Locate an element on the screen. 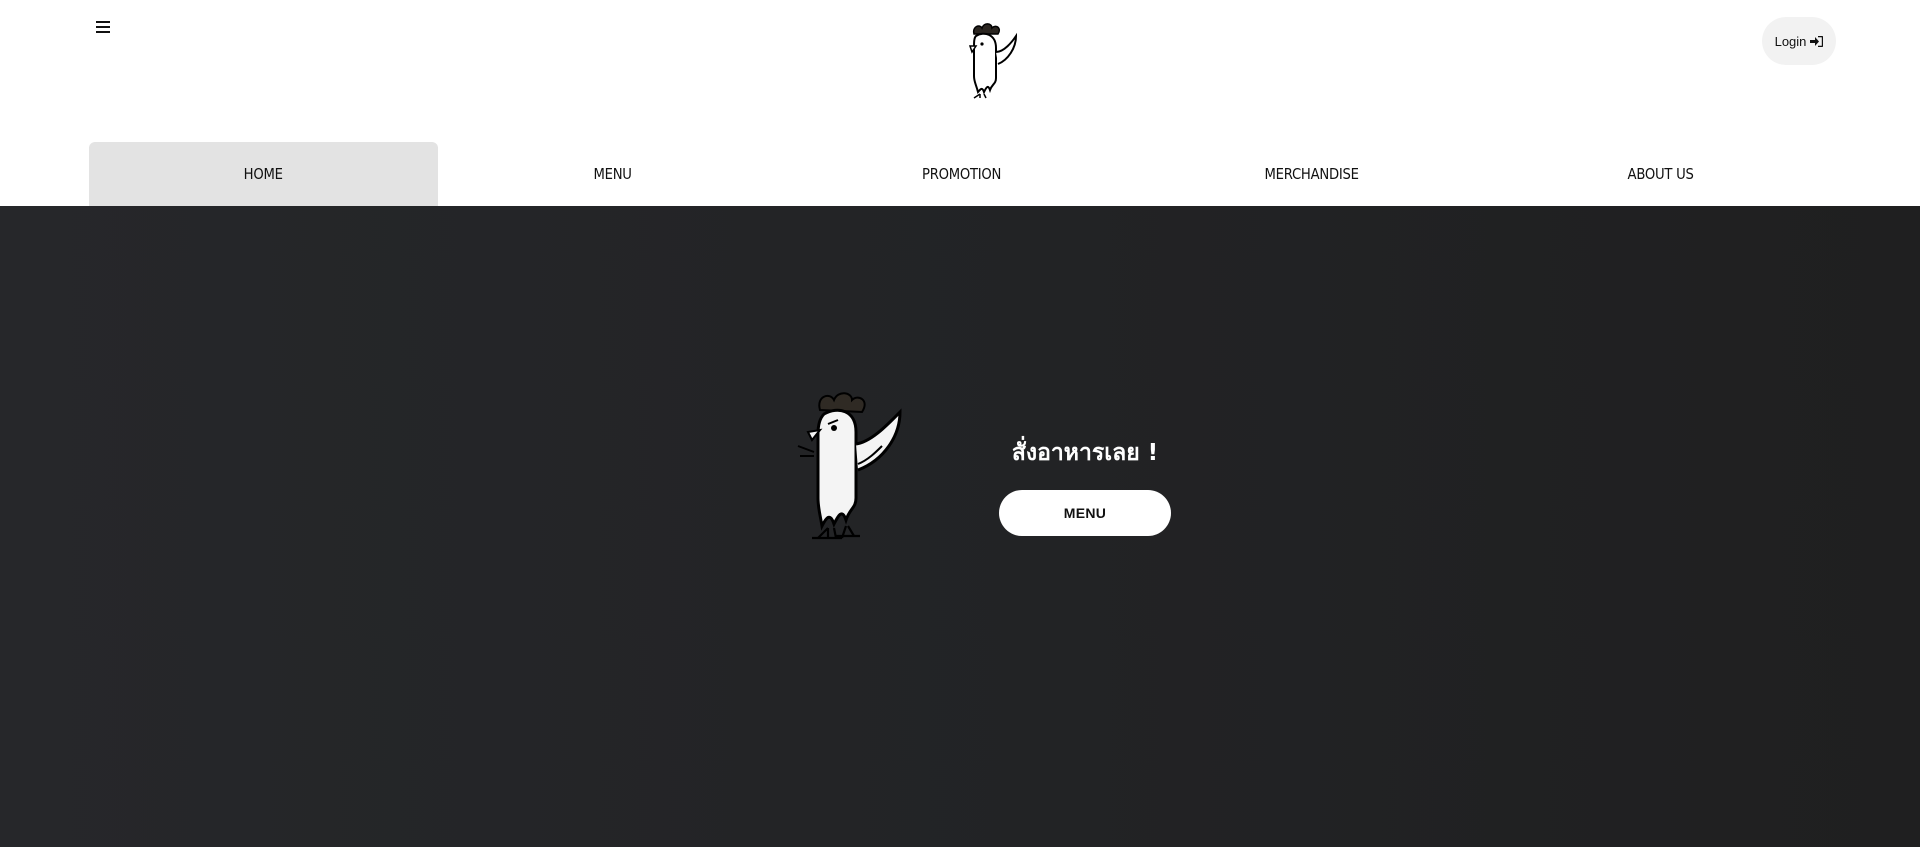 Image resolution: width=1920 pixels, height=847 pixels. chicken-logo-icon is located at coordinates (991, 61).